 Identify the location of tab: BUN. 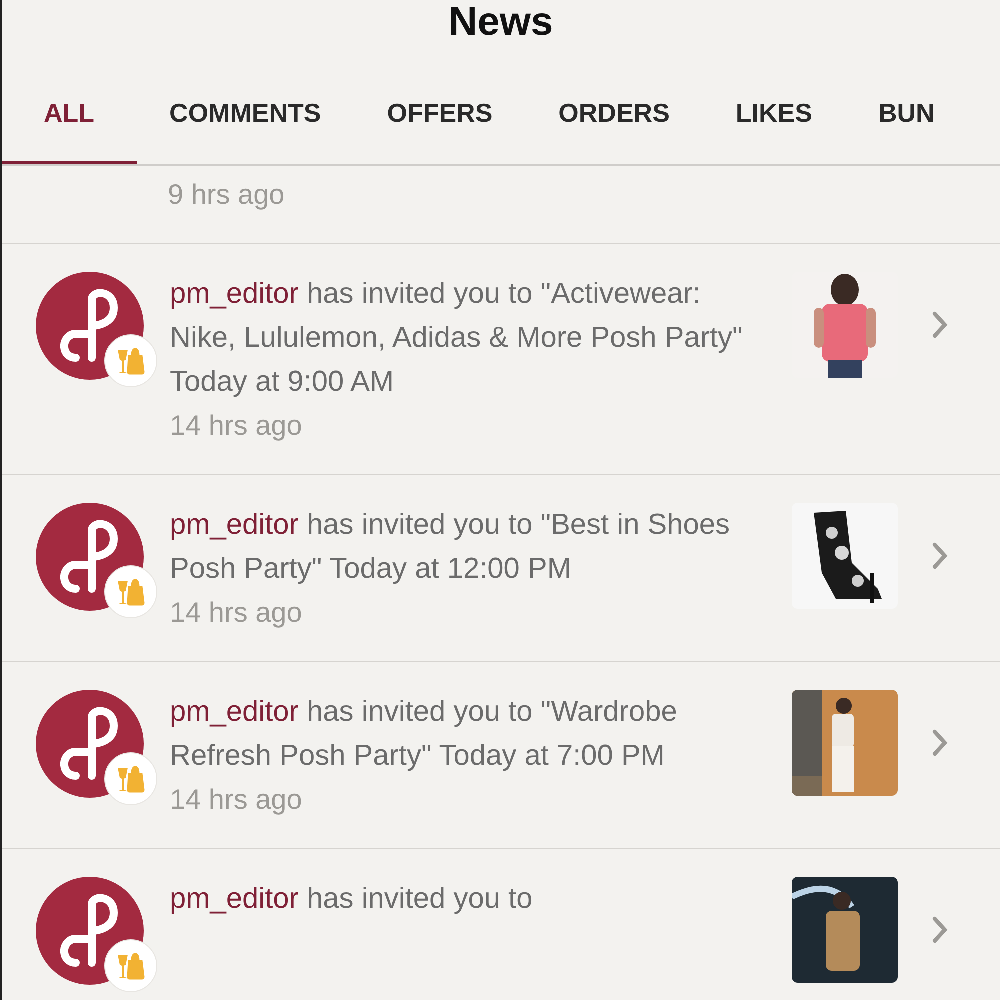
(907, 108).